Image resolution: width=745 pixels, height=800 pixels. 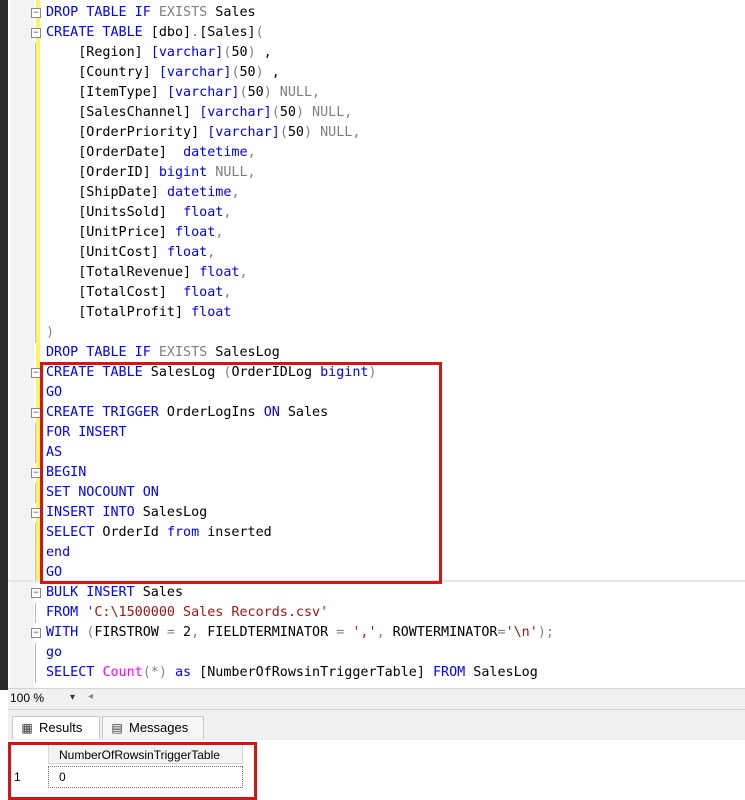 What do you see at coordinates (183, 632) in the screenshot?
I see `code-token: 2` at bounding box center [183, 632].